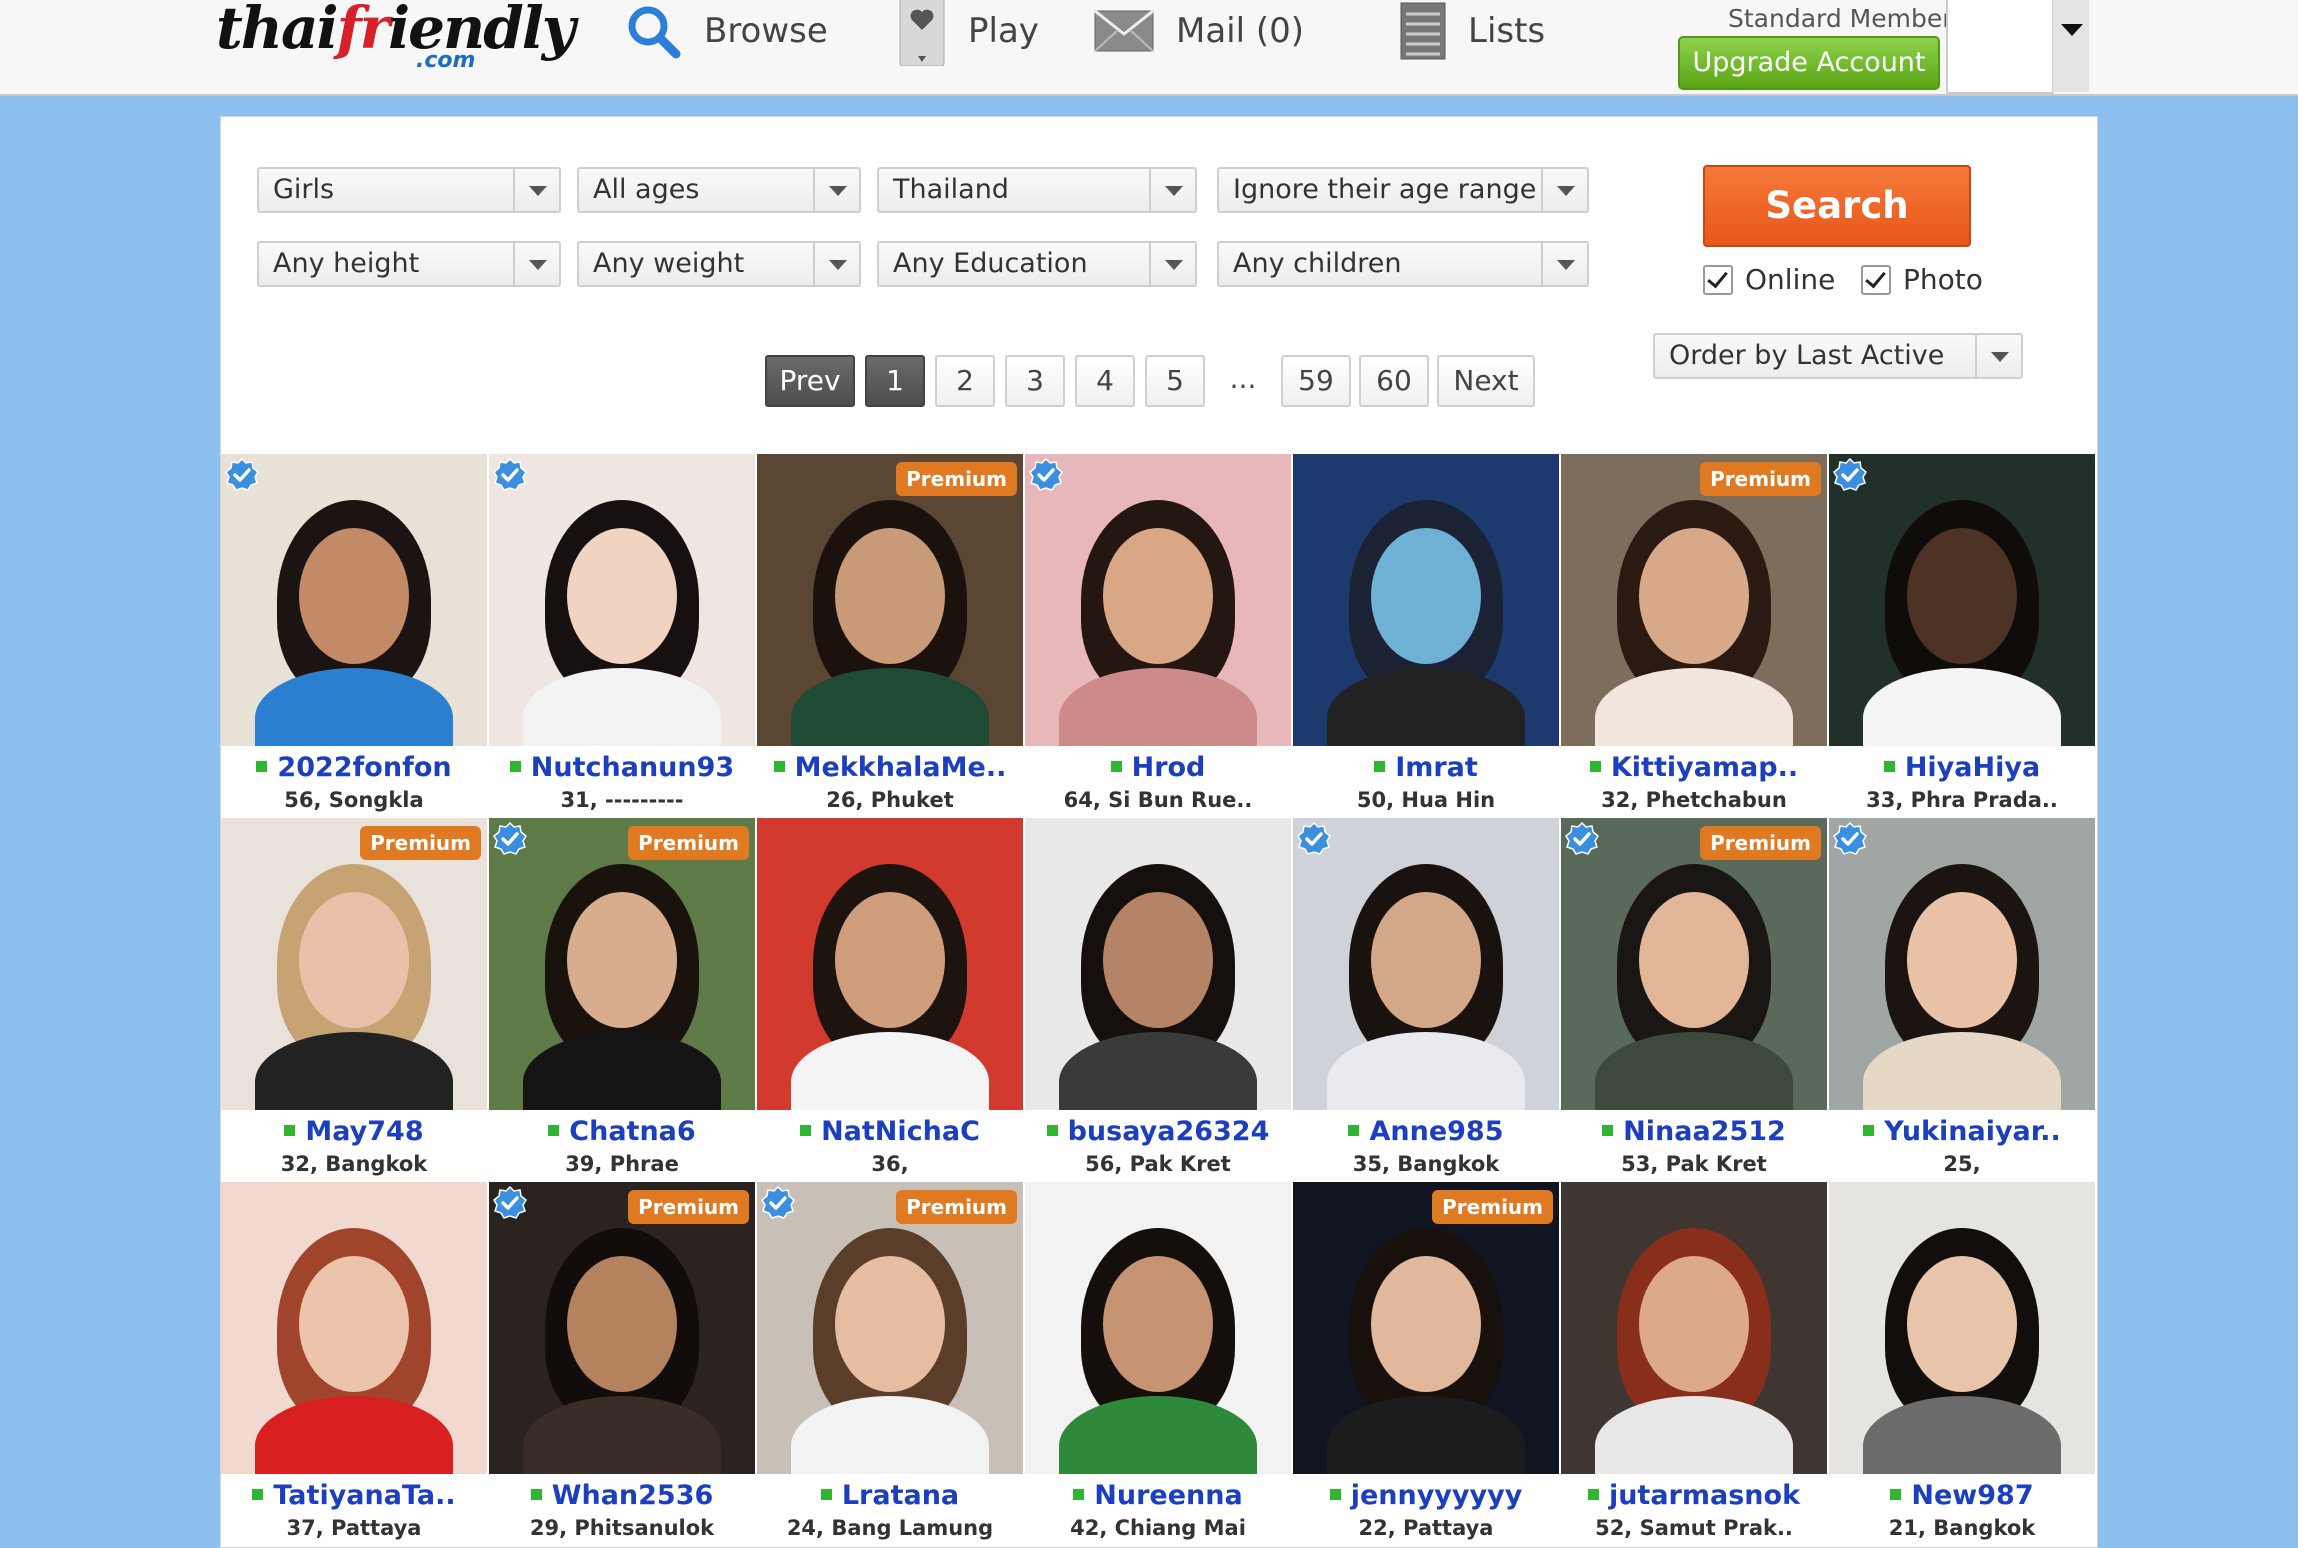 The height and width of the screenshot is (1548, 2298). What do you see at coordinates (1403, 264) in the screenshot?
I see `children-select: Any children` at bounding box center [1403, 264].